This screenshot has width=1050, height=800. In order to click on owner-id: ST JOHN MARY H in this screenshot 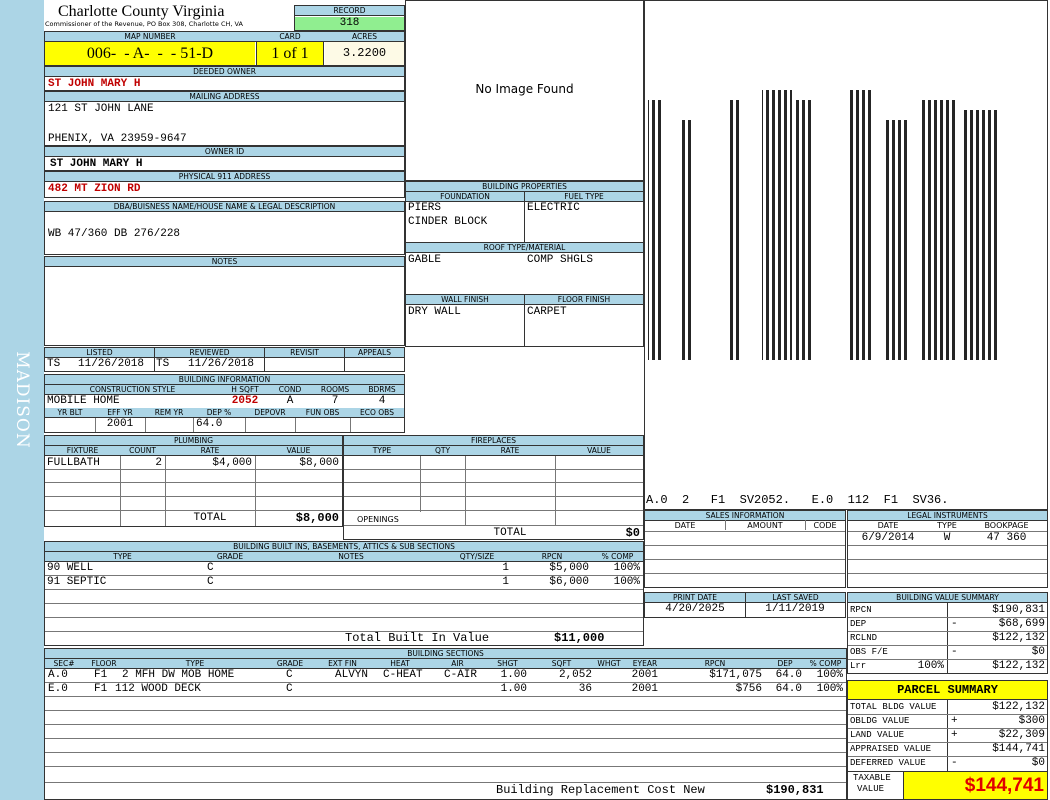, I will do `click(96, 164)`.